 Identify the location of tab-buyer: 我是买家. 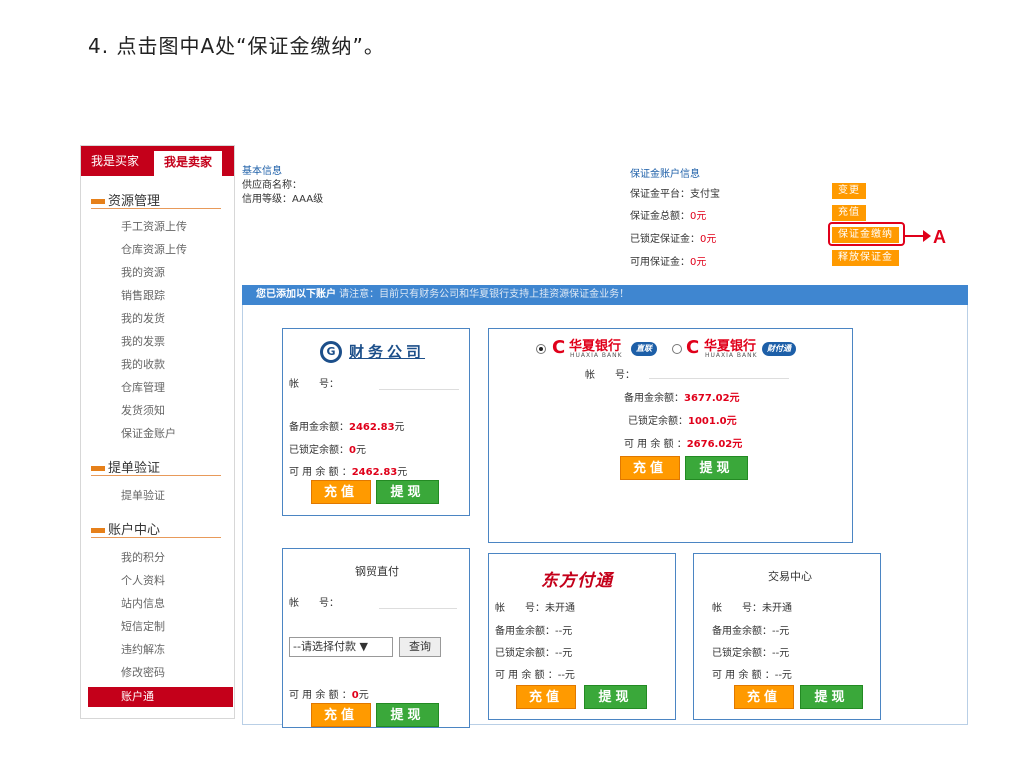
(115, 160).